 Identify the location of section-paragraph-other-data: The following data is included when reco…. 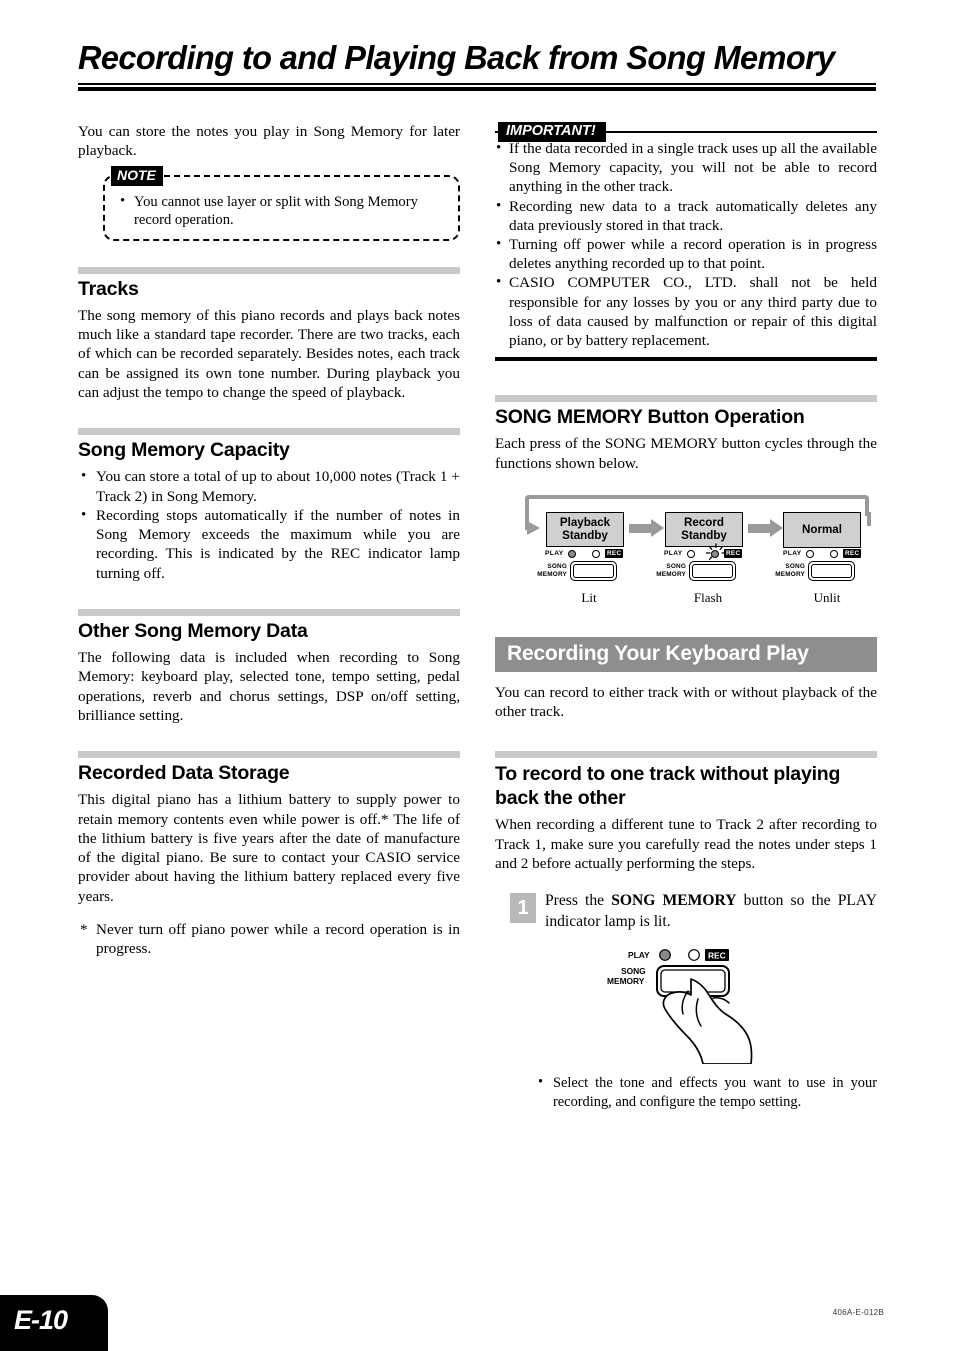
(269, 686).